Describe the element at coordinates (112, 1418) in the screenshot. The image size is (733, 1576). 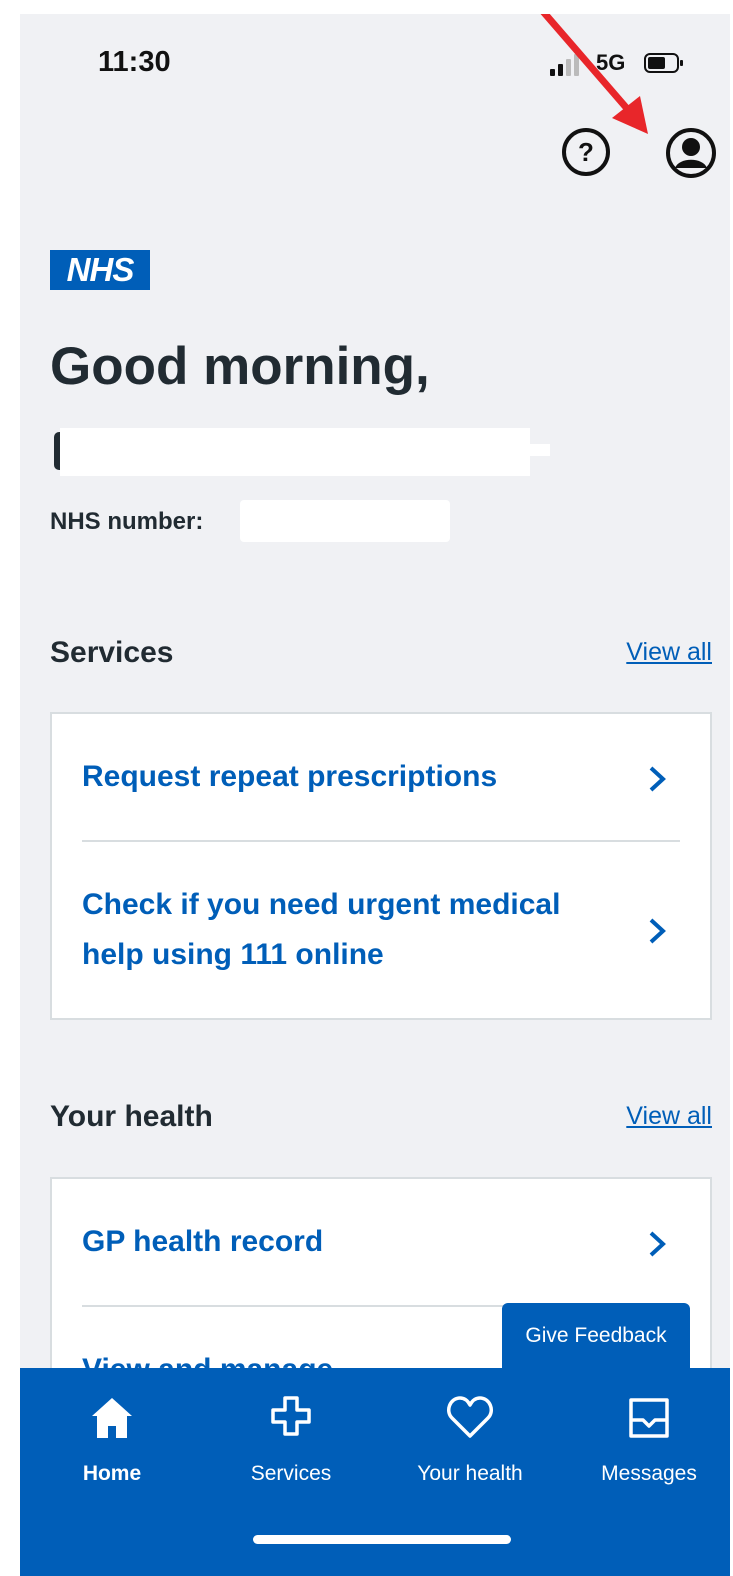
I see `home-icon` at that location.